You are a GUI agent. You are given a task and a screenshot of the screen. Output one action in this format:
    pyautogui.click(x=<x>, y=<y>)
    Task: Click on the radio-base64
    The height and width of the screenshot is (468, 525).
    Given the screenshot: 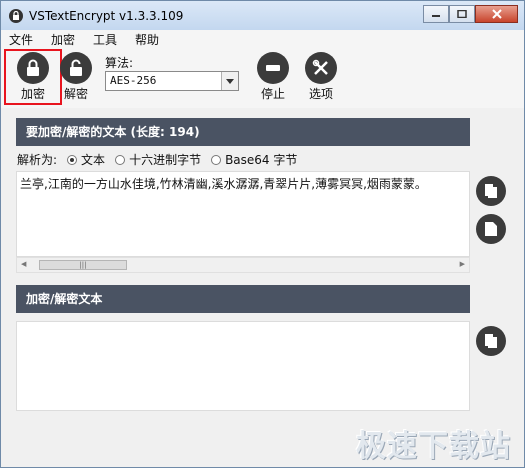 What is the action you would take?
    pyautogui.click(x=216, y=159)
    